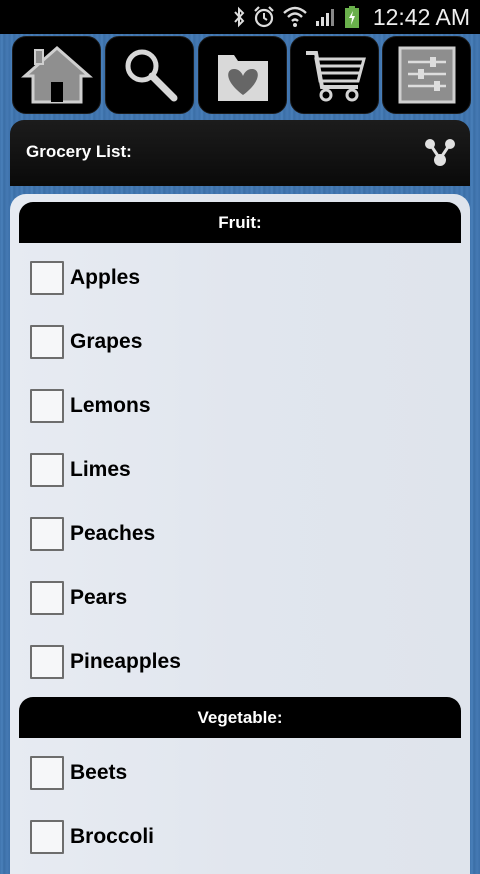  I want to click on cart-button, so click(334, 75).